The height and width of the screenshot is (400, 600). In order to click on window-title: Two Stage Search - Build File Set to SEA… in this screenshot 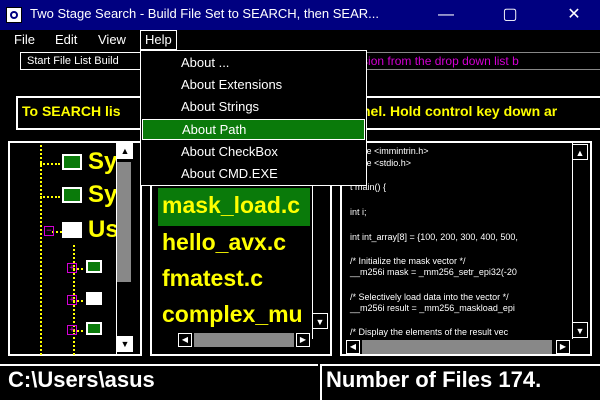, I will do `click(204, 13)`.